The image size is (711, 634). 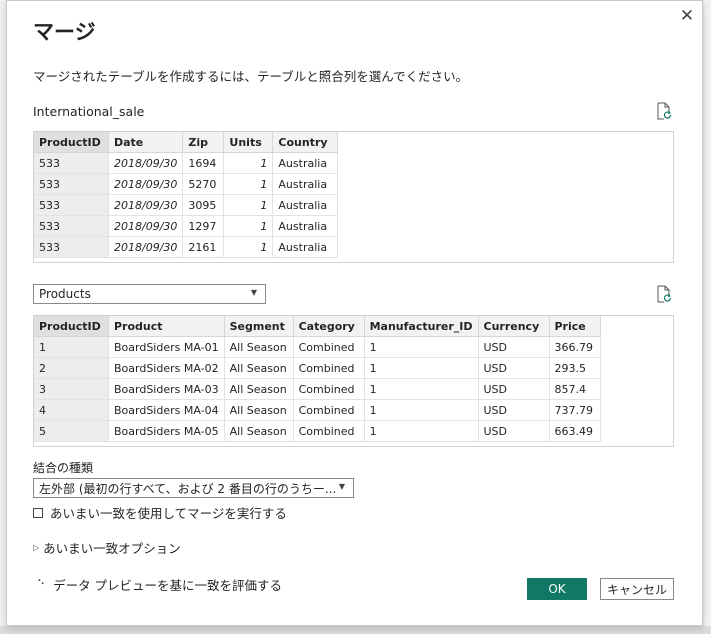 I want to click on table-row: 533 2018/09/30 1297 1 Australia, so click(x=186, y=226).